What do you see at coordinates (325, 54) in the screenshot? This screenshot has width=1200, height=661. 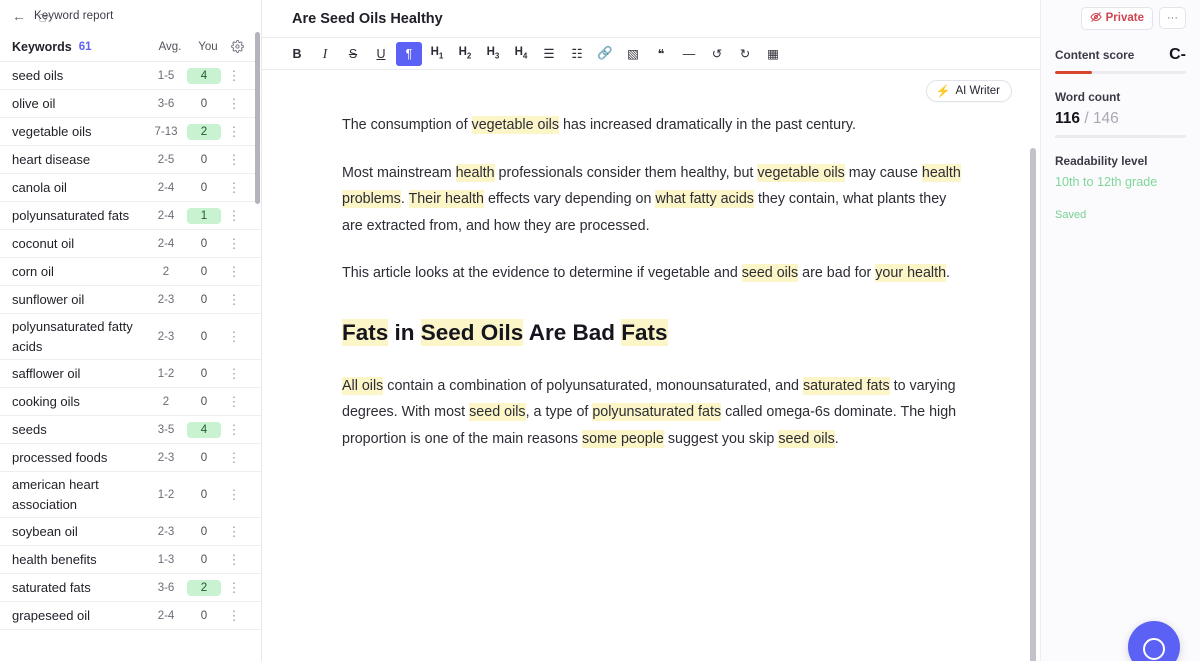 I see `italic-button: I` at bounding box center [325, 54].